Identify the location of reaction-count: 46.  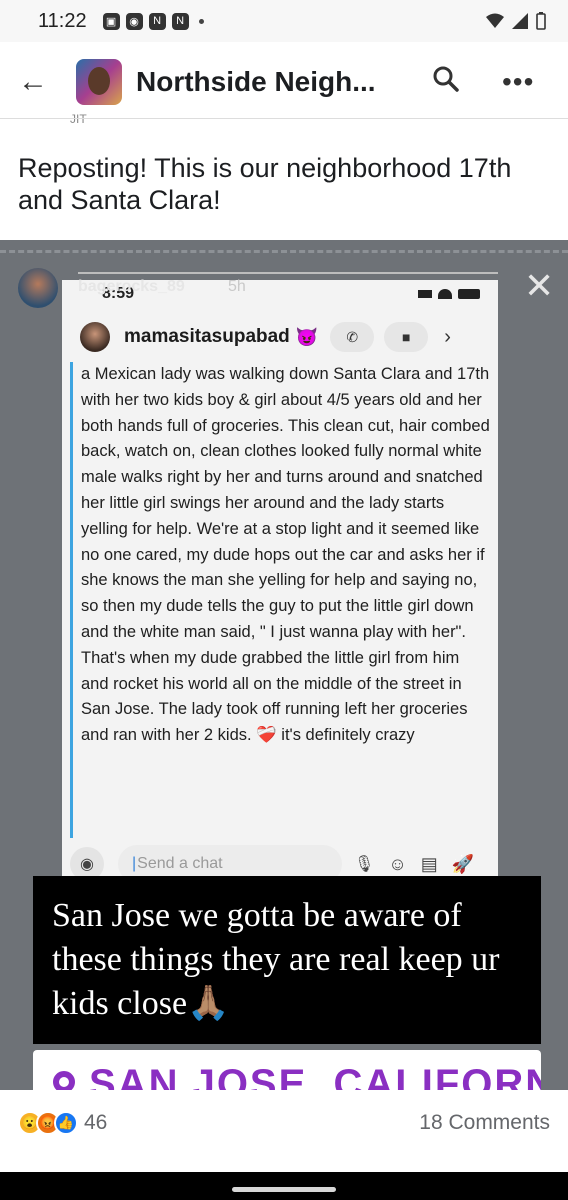
(96, 1122).